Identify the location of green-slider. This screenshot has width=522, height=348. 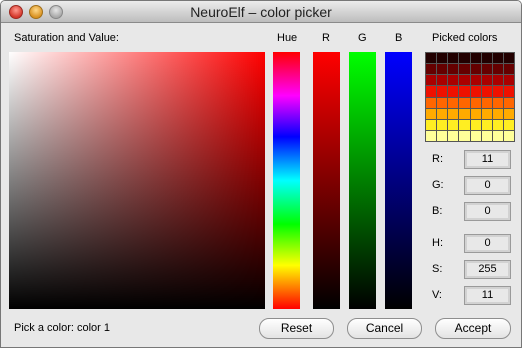
(362, 180).